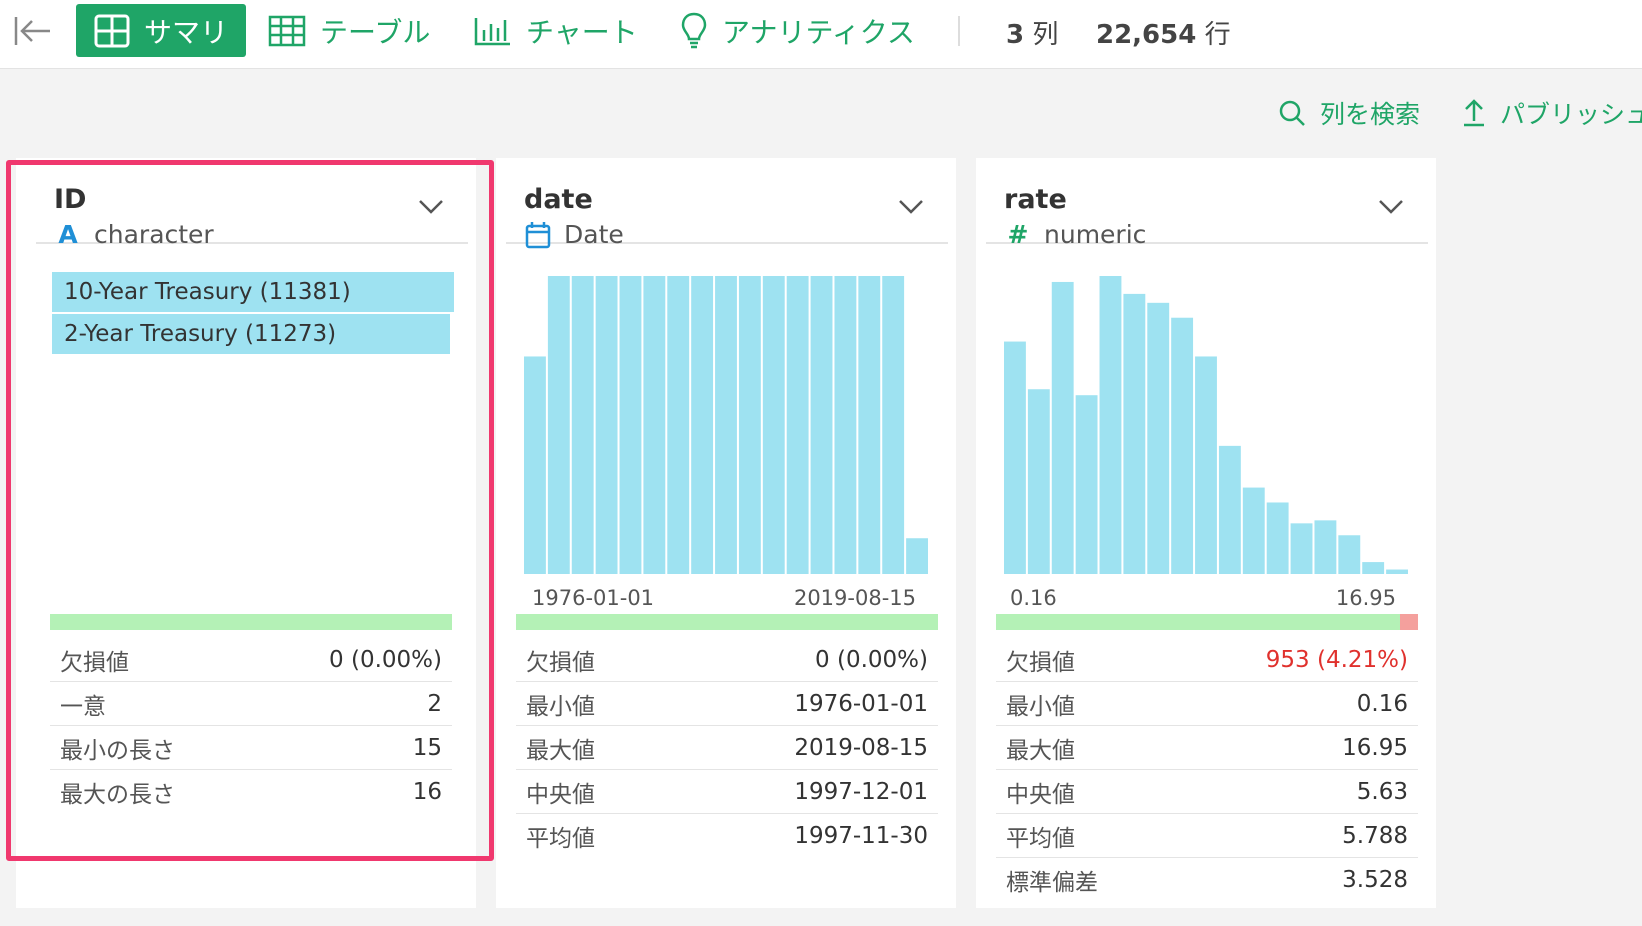 The height and width of the screenshot is (926, 1642). Describe the element at coordinates (70, 199) in the screenshot. I see `column-name: ID` at that location.